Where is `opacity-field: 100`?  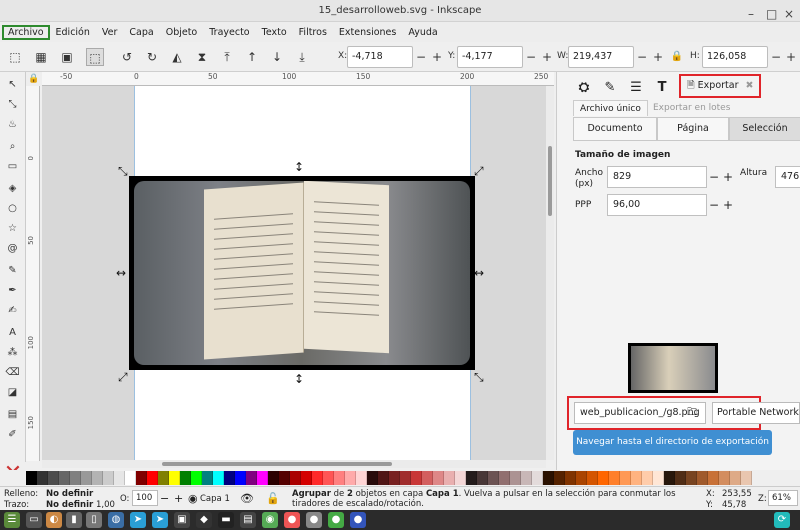 opacity-field: 100 is located at coordinates (145, 498).